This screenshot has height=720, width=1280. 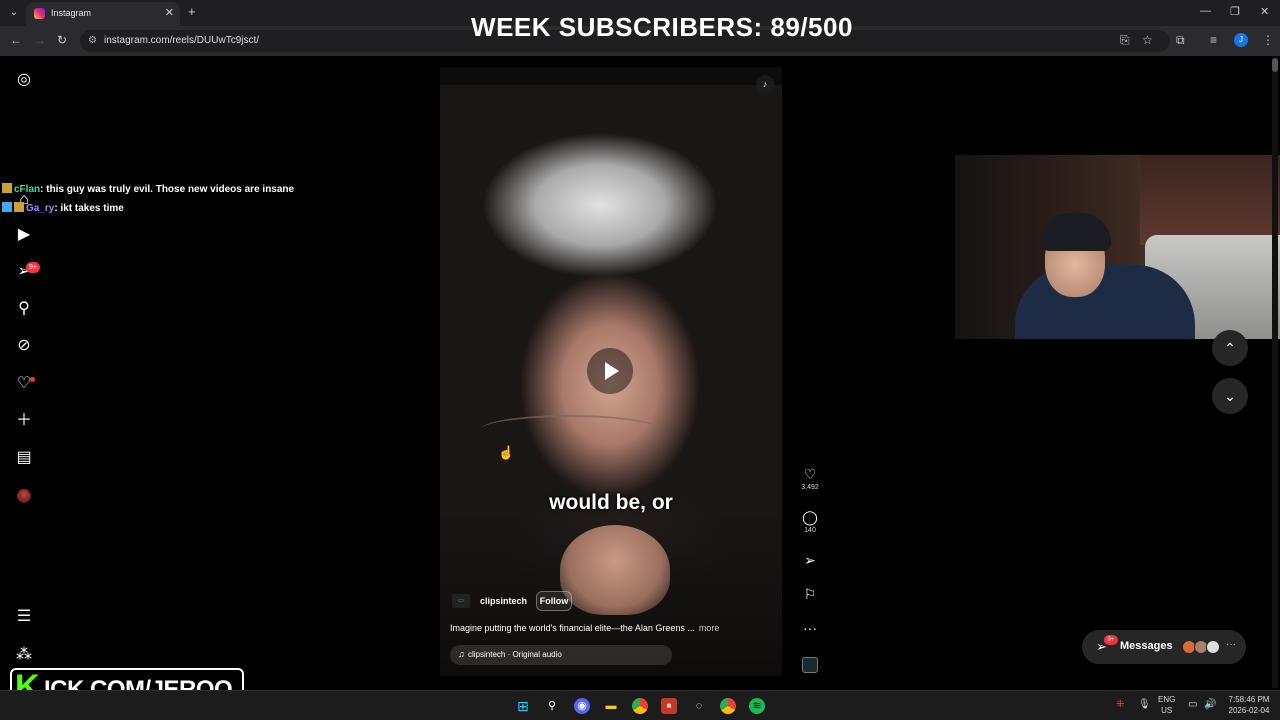 What do you see at coordinates (1147, 40) in the screenshot?
I see `bookmark-star-icon: ☆` at bounding box center [1147, 40].